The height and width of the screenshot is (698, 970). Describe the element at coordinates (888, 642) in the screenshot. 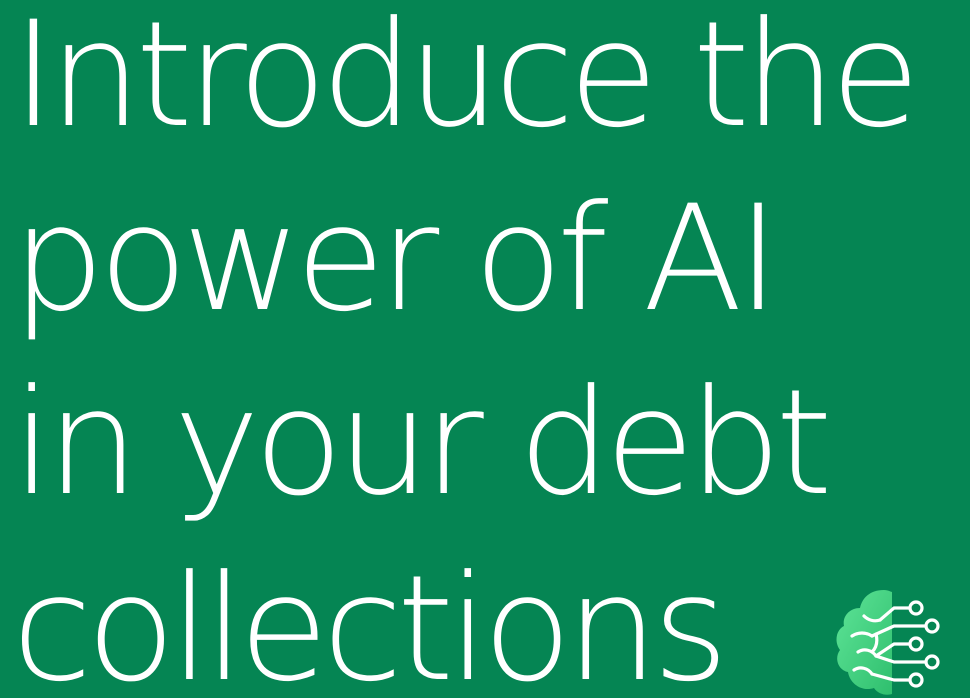

I see `ai-brain-circuit-icon` at that location.